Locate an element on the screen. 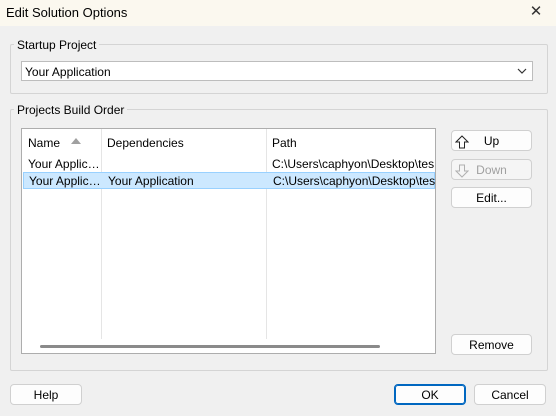  column-header-name: Name is located at coordinates (62, 142).